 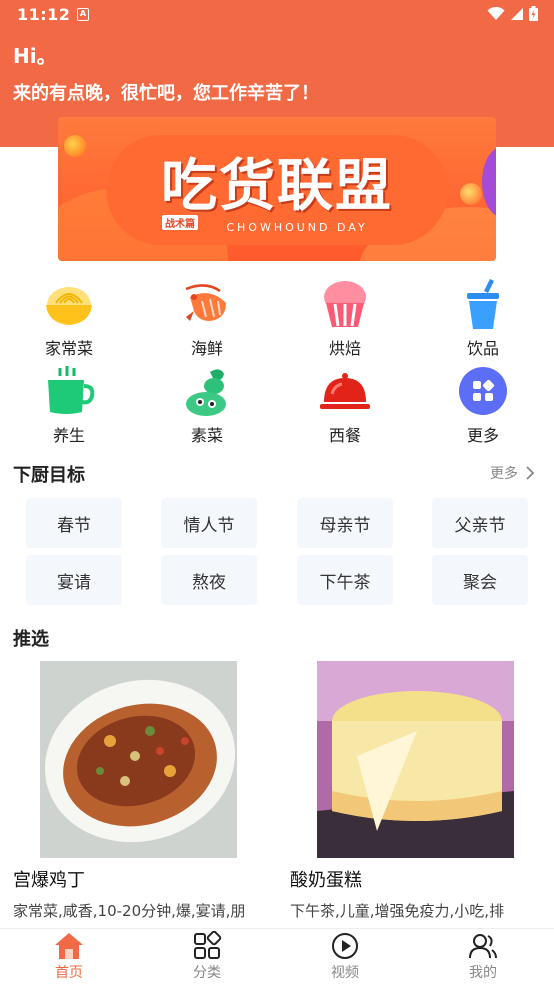 What do you see at coordinates (483, 304) in the screenshot?
I see `drink-cup-icon` at bounding box center [483, 304].